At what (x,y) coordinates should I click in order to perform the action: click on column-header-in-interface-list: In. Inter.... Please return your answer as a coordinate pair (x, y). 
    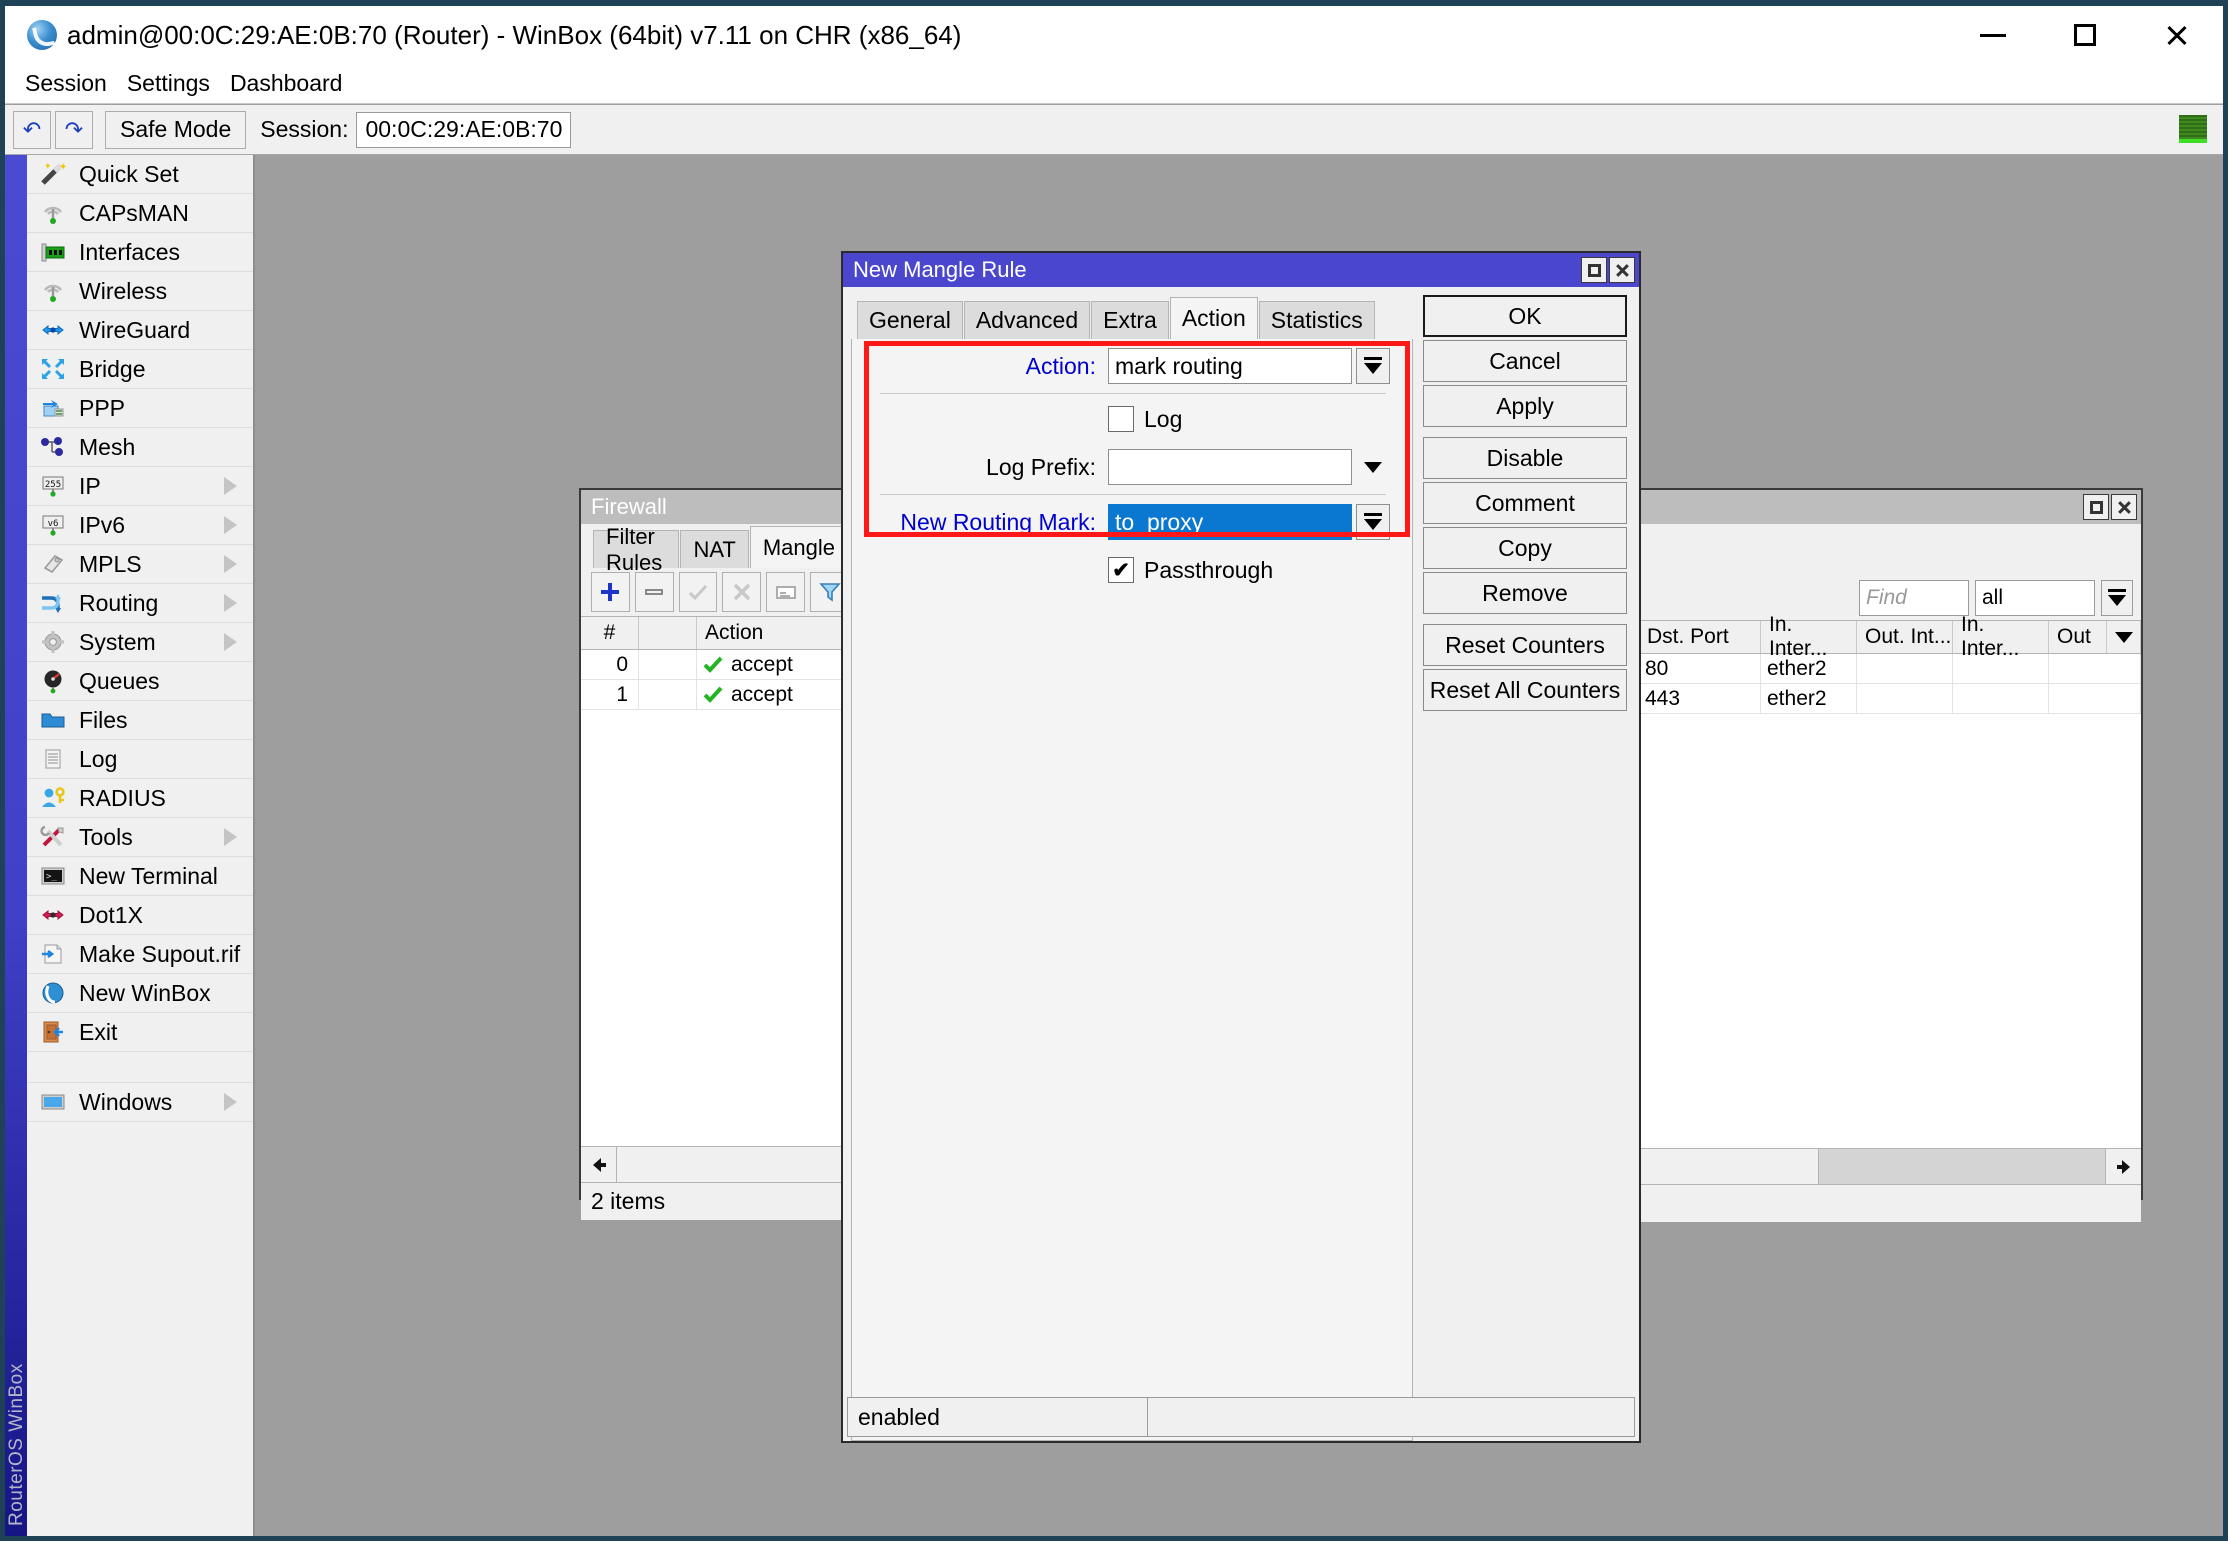
    Looking at the image, I should click on (2001, 636).